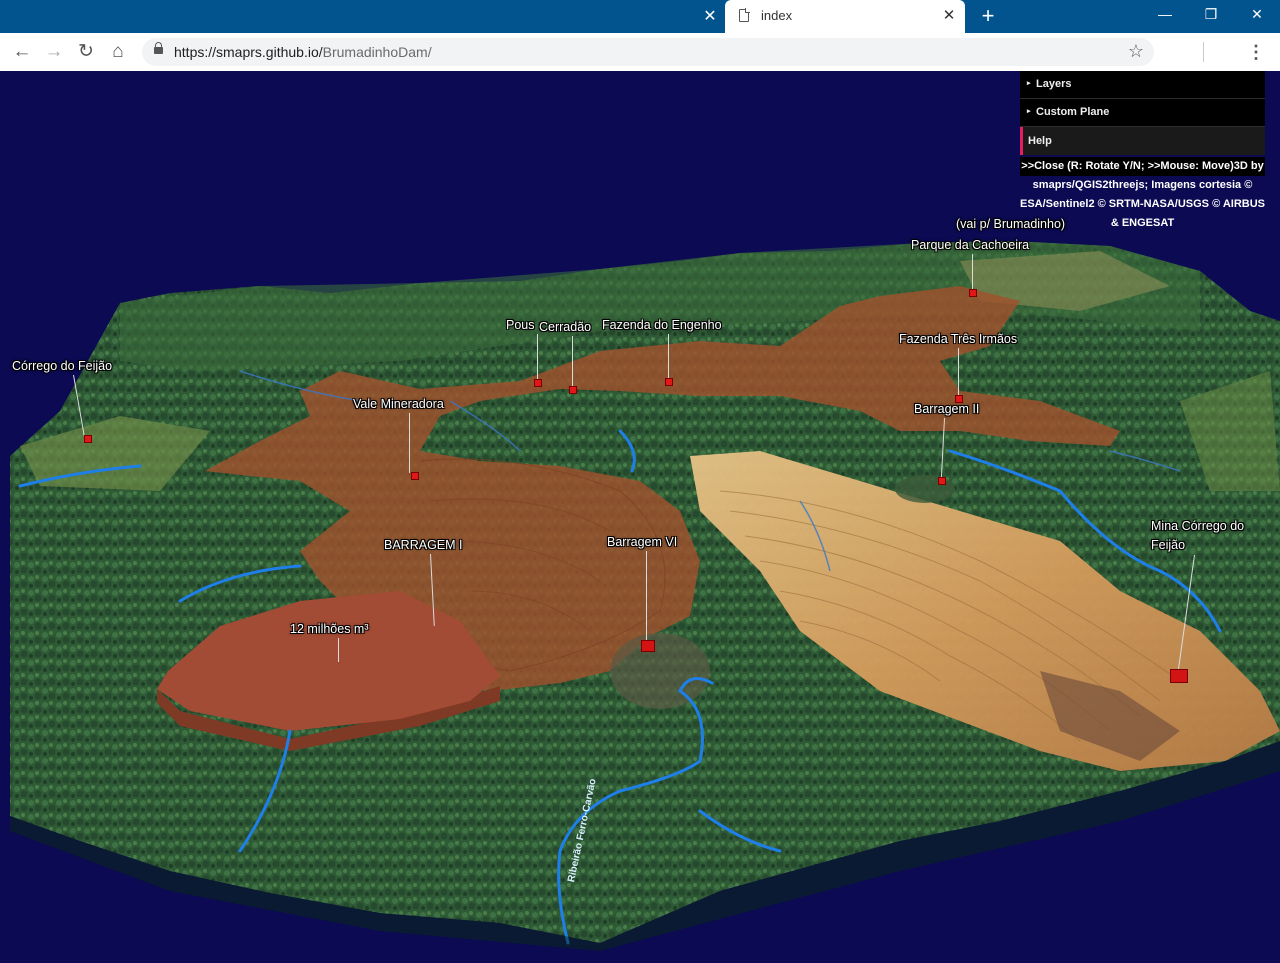 This screenshot has height=963, width=1280. I want to click on marker-barragem-vi, so click(648, 646).